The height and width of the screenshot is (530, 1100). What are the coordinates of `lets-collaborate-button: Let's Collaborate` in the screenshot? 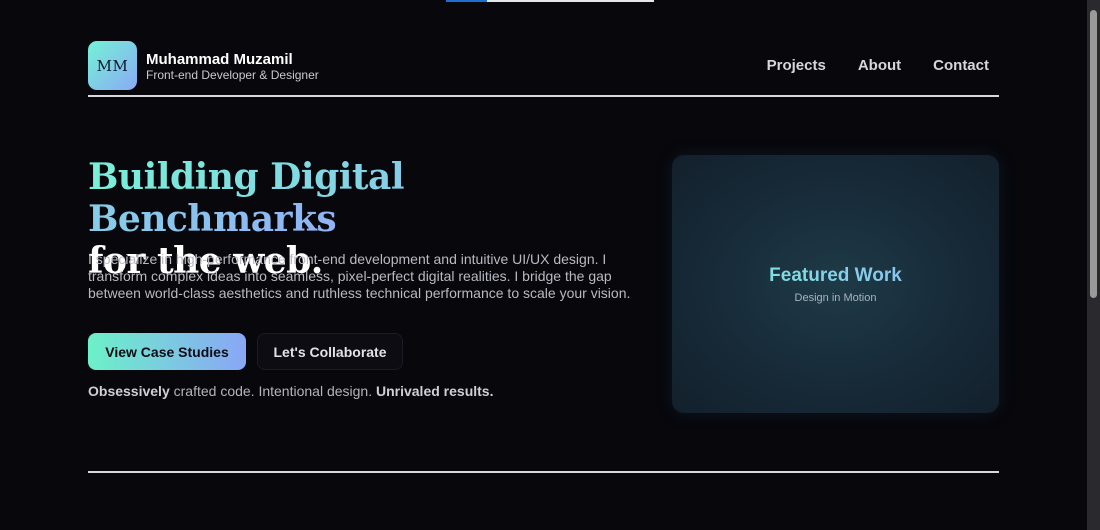 It's located at (330, 351).